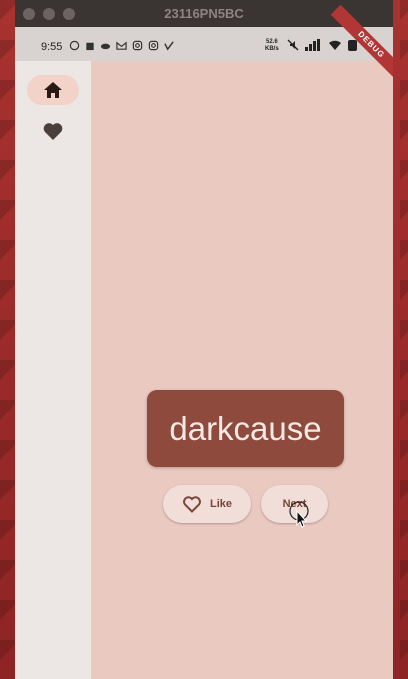  I want to click on heart-icon, so click(53, 131).